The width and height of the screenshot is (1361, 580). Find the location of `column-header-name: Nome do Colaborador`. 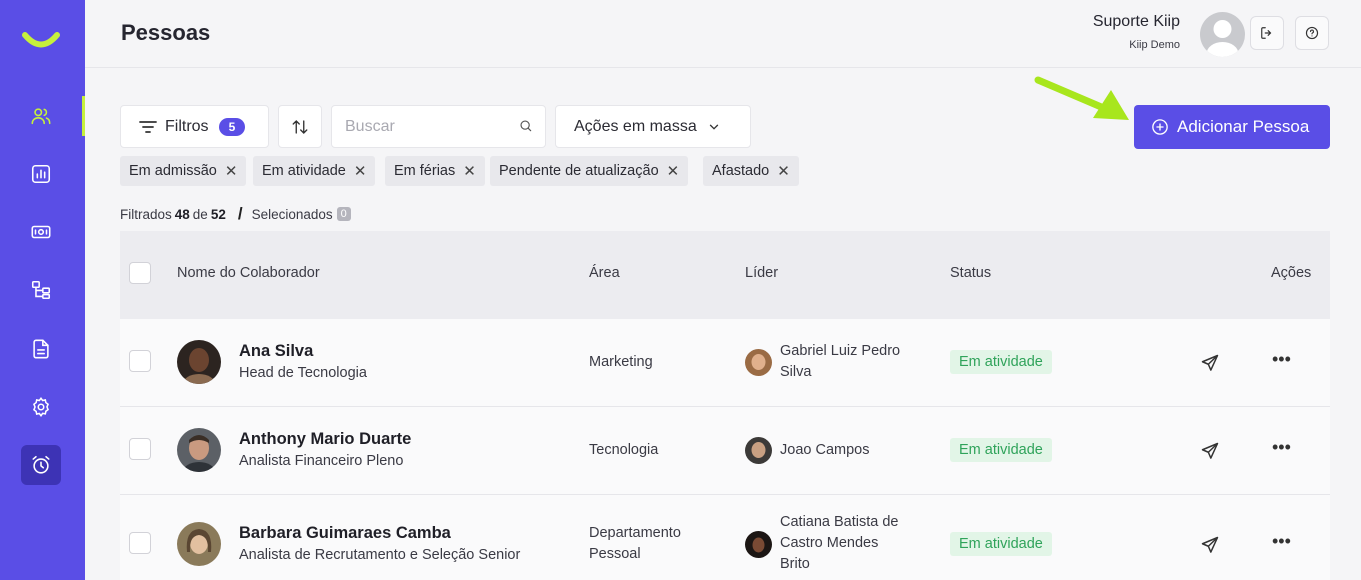

column-header-name: Nome do Colaborador is located at coordinates (248, 273).